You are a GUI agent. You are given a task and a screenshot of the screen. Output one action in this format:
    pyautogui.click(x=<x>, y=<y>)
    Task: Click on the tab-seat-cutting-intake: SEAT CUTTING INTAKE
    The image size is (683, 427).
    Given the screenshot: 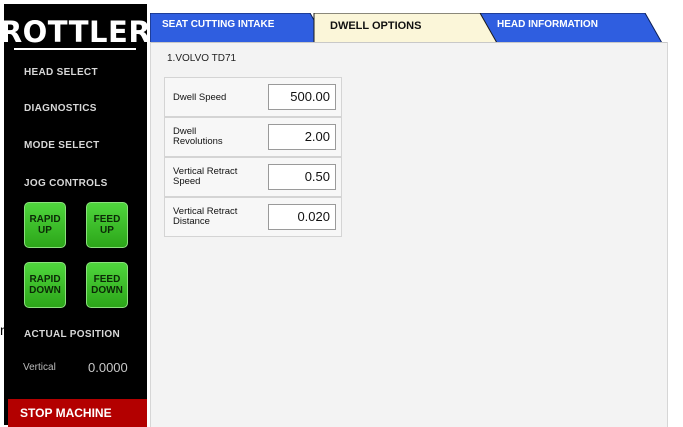 What is the action you would take?
    pyautogui.click(x=218, y=24)
    